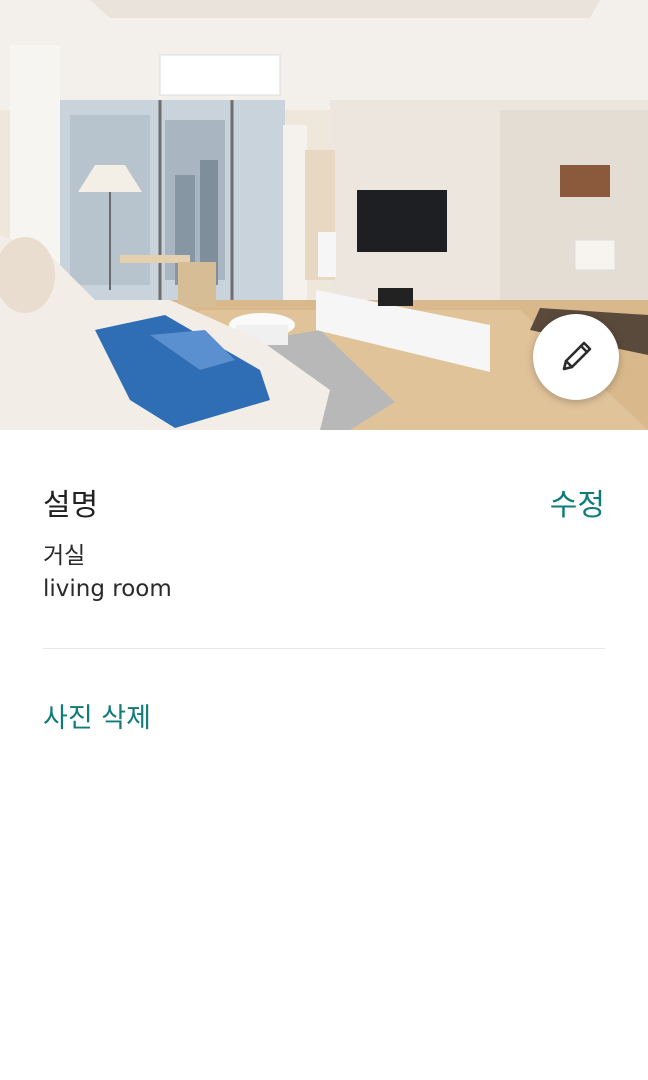 This screenshot has width=648, height=1080. What do you see at coordinates (107, 589) in the screenshot?
I see `description-line-english: living room` at bounding box center [107, 589].